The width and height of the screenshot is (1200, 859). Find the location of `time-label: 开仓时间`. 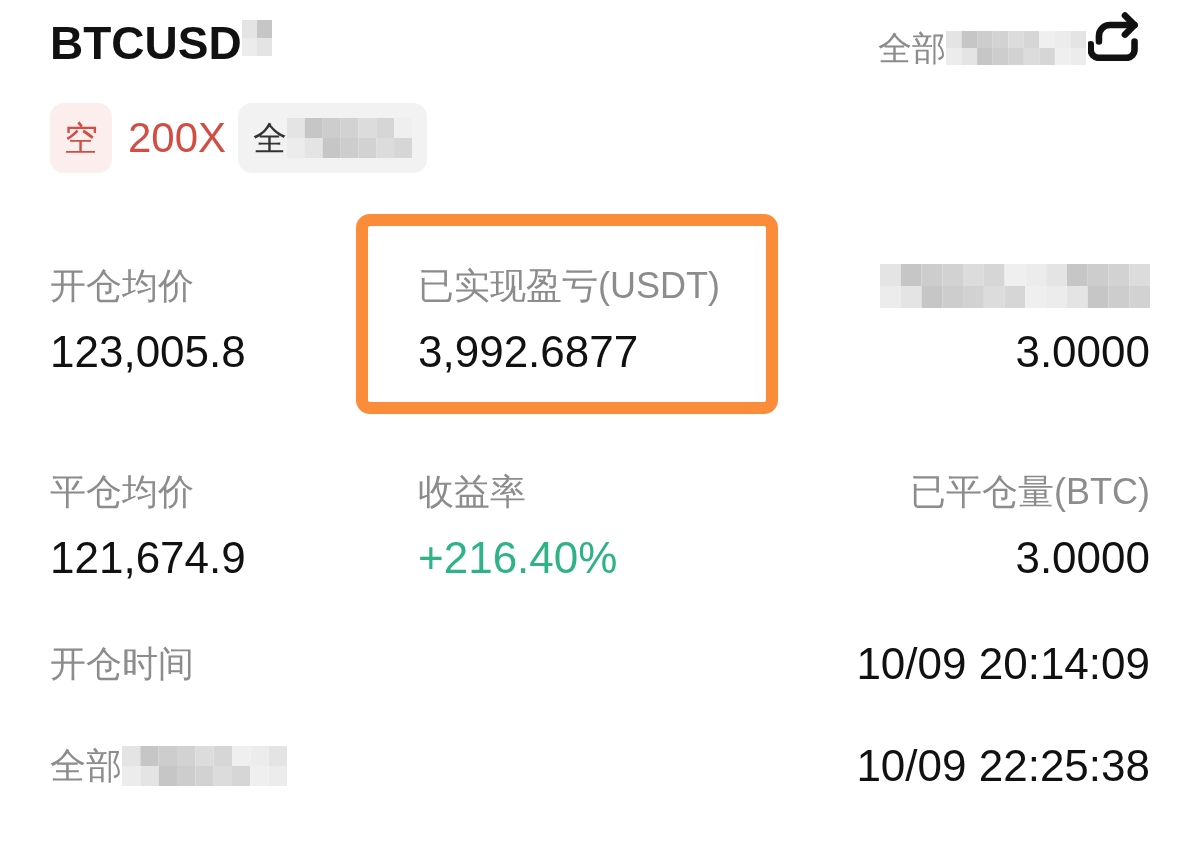

time-label: 开仓时间 is located at coordinates (122, 664).